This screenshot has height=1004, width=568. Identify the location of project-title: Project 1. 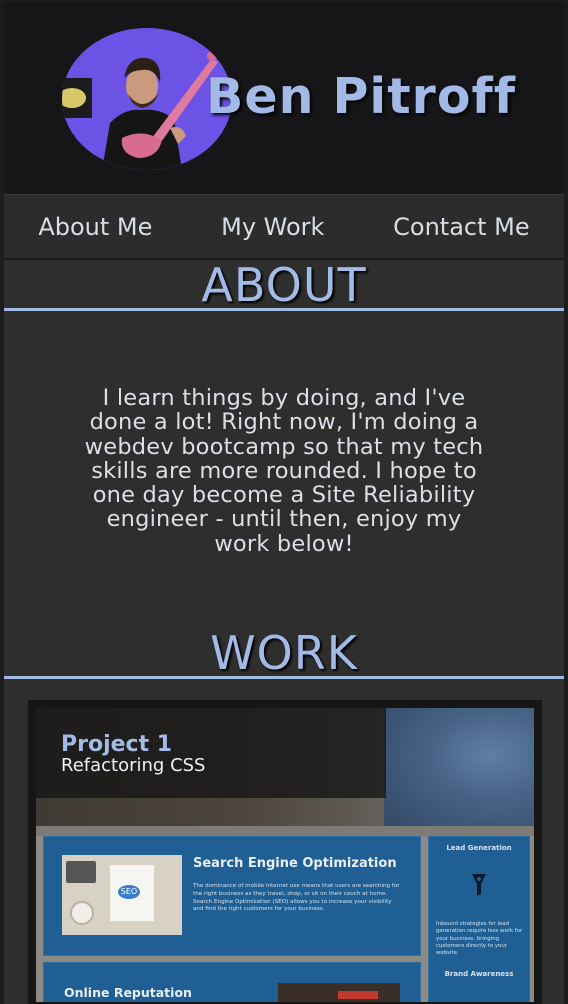
(117, 744).